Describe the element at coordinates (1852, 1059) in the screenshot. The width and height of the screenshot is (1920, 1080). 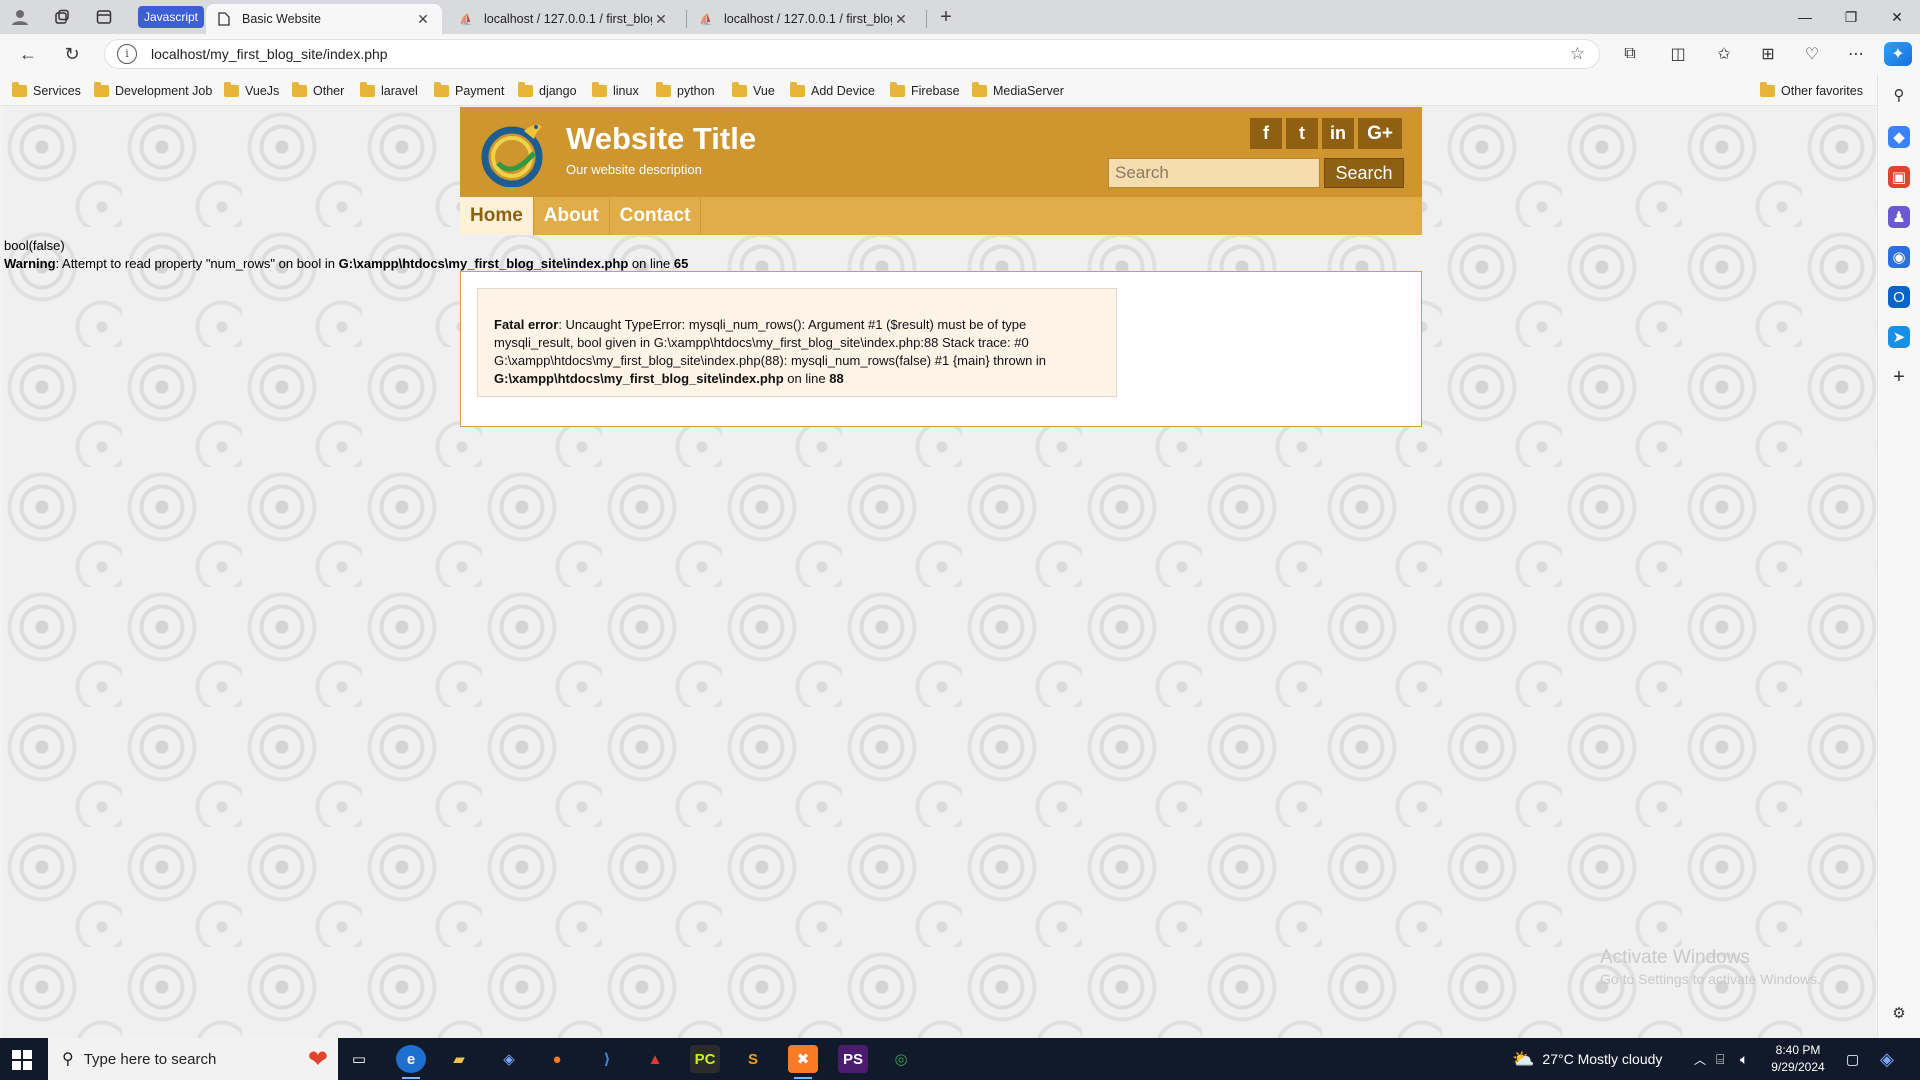
I see `notifications-icon: ▢` at that location.